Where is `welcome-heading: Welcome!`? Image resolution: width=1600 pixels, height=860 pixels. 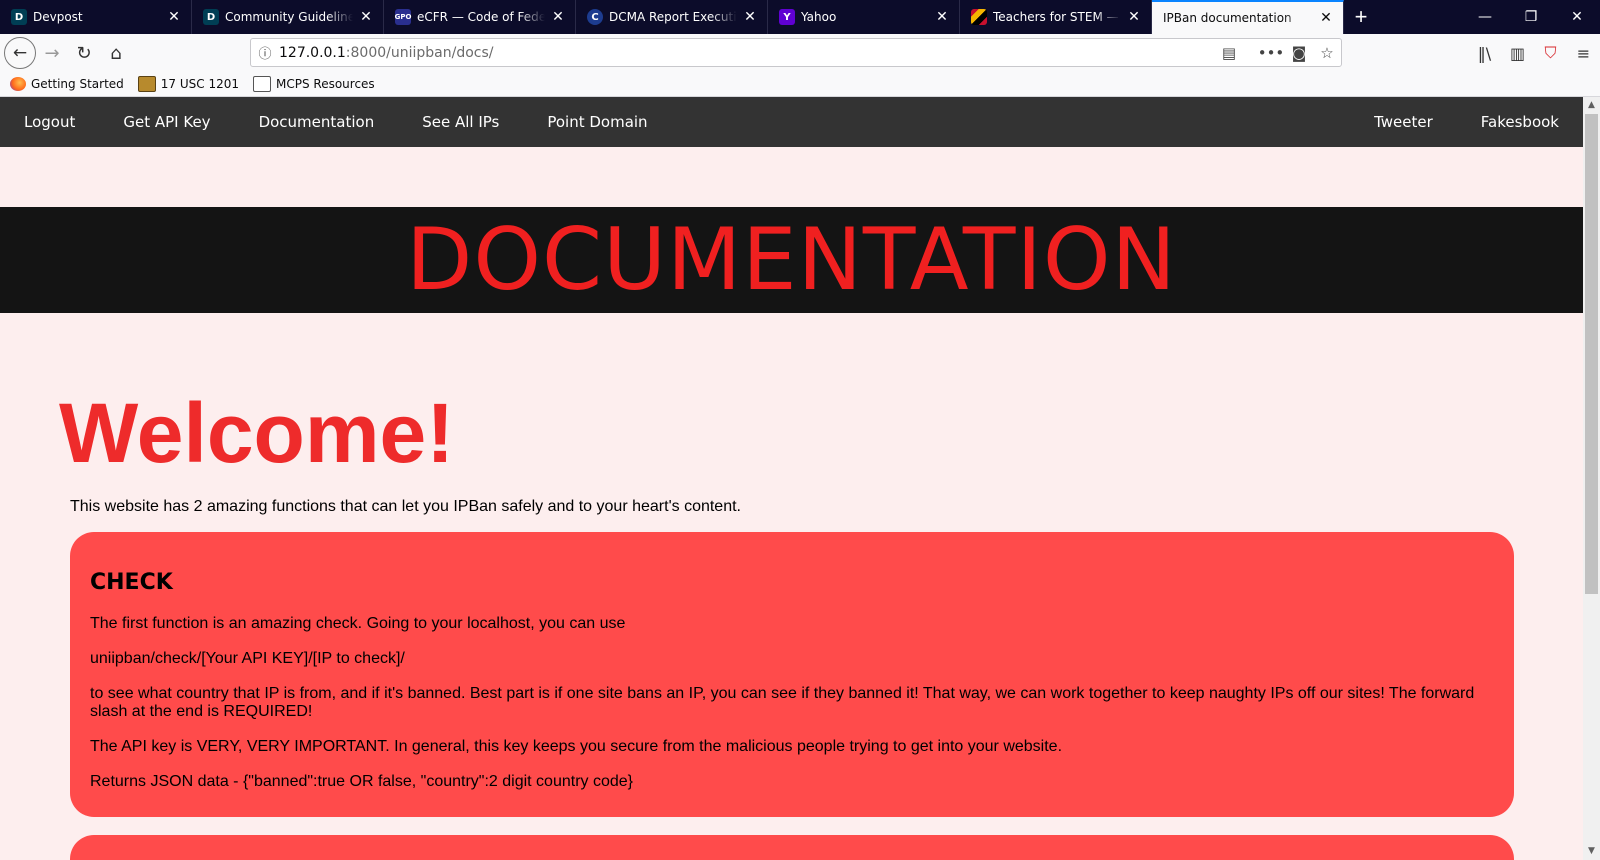 welcome-heading: Welcome! is located at coordinates (257, 433).